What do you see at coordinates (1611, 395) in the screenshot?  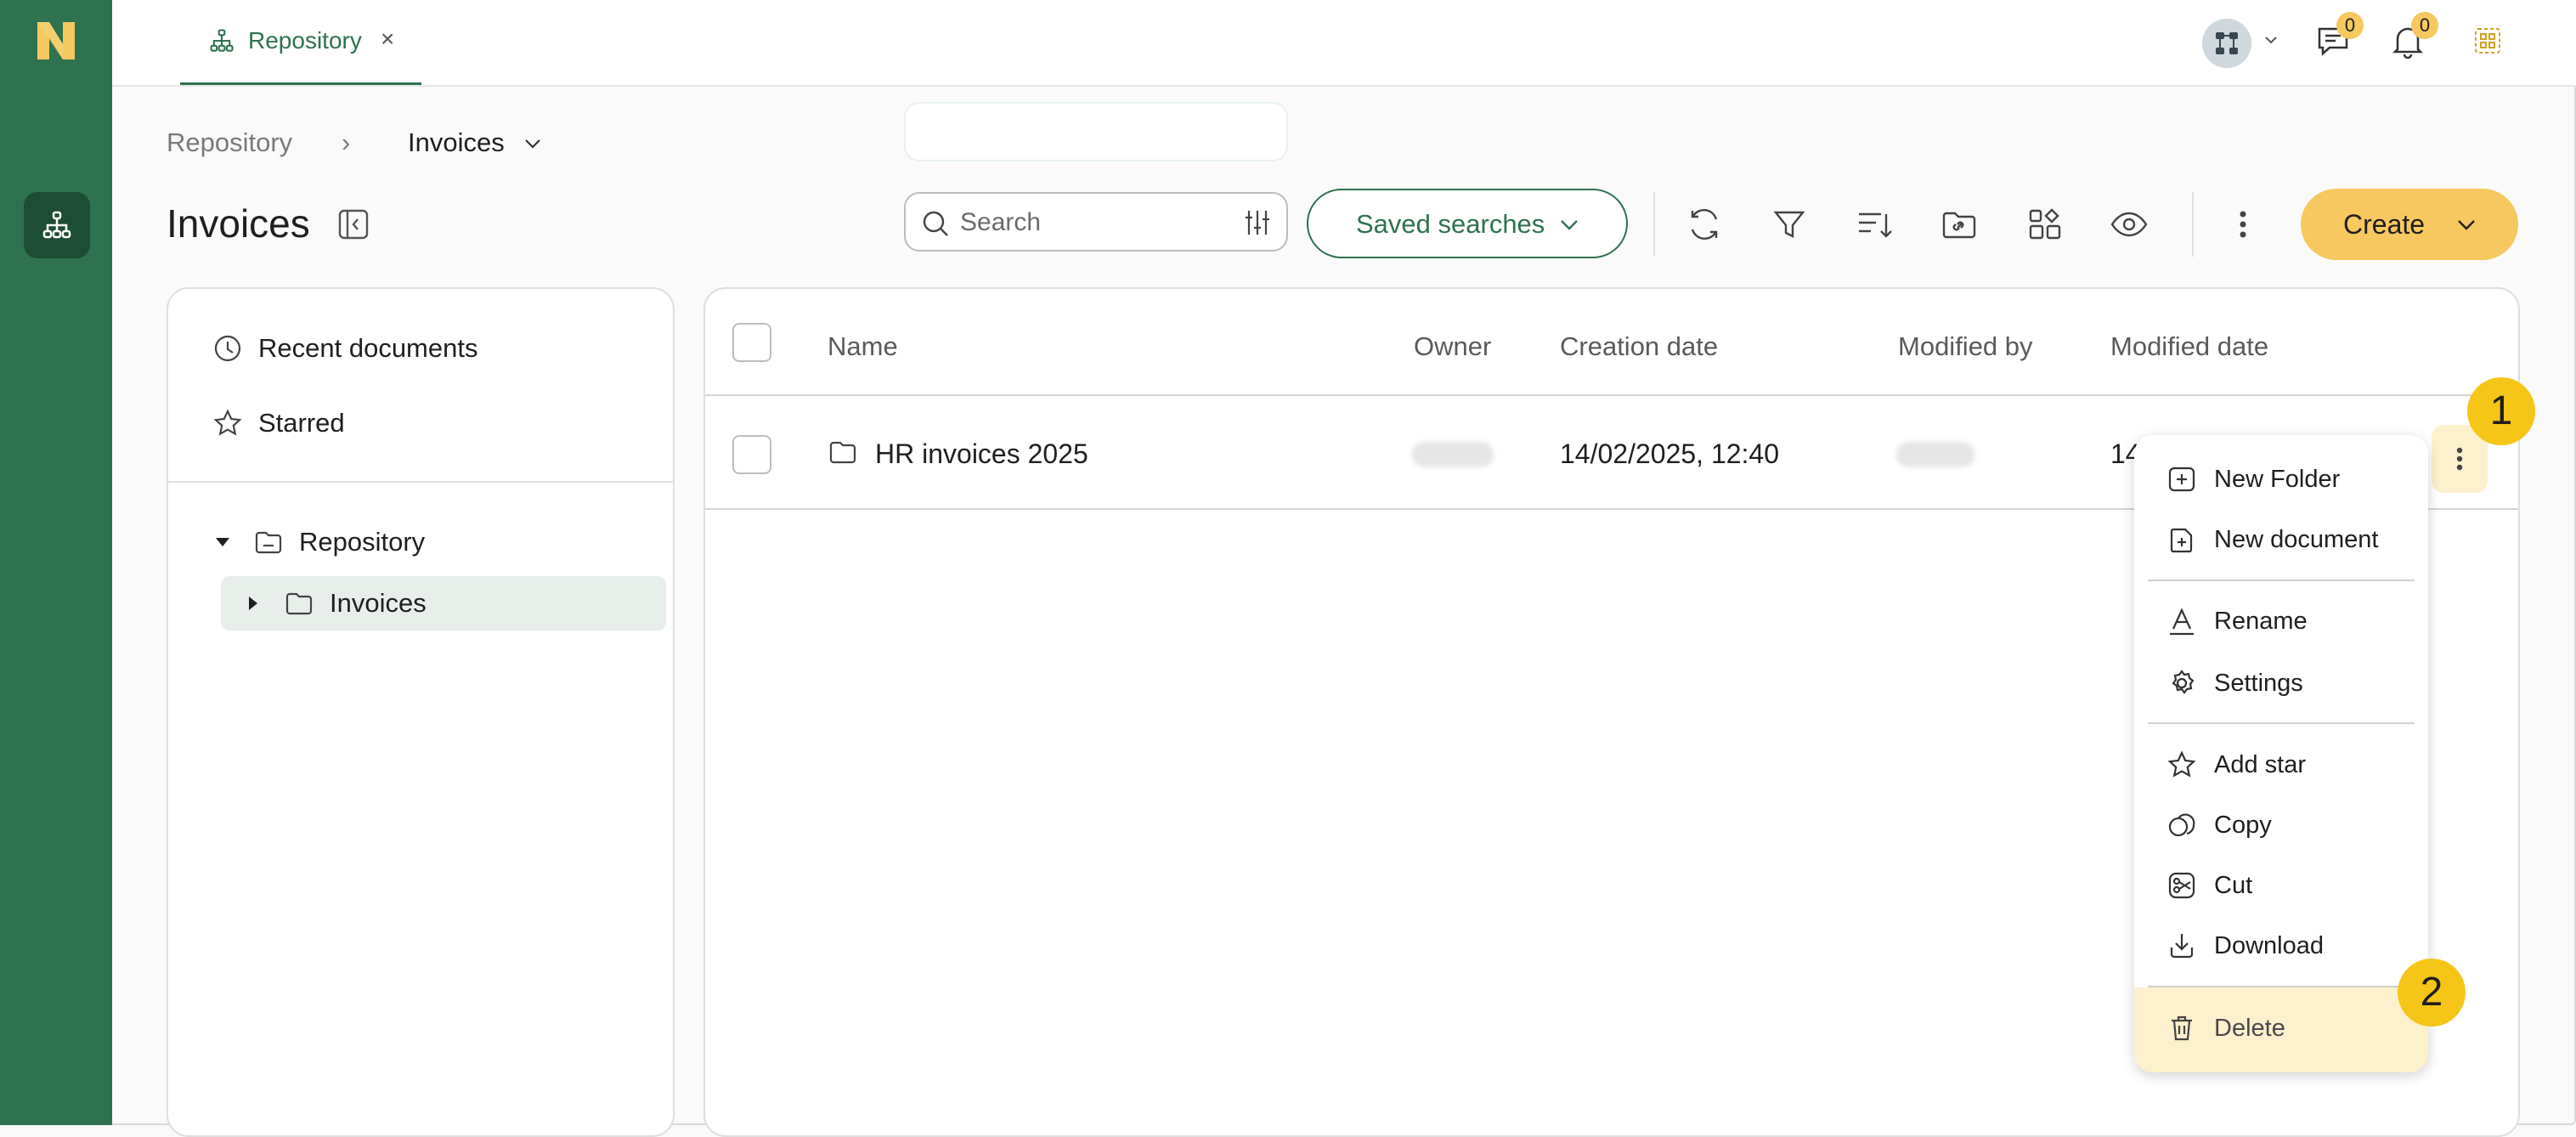 I see `header-divider` at bounding box center [1611, 395].